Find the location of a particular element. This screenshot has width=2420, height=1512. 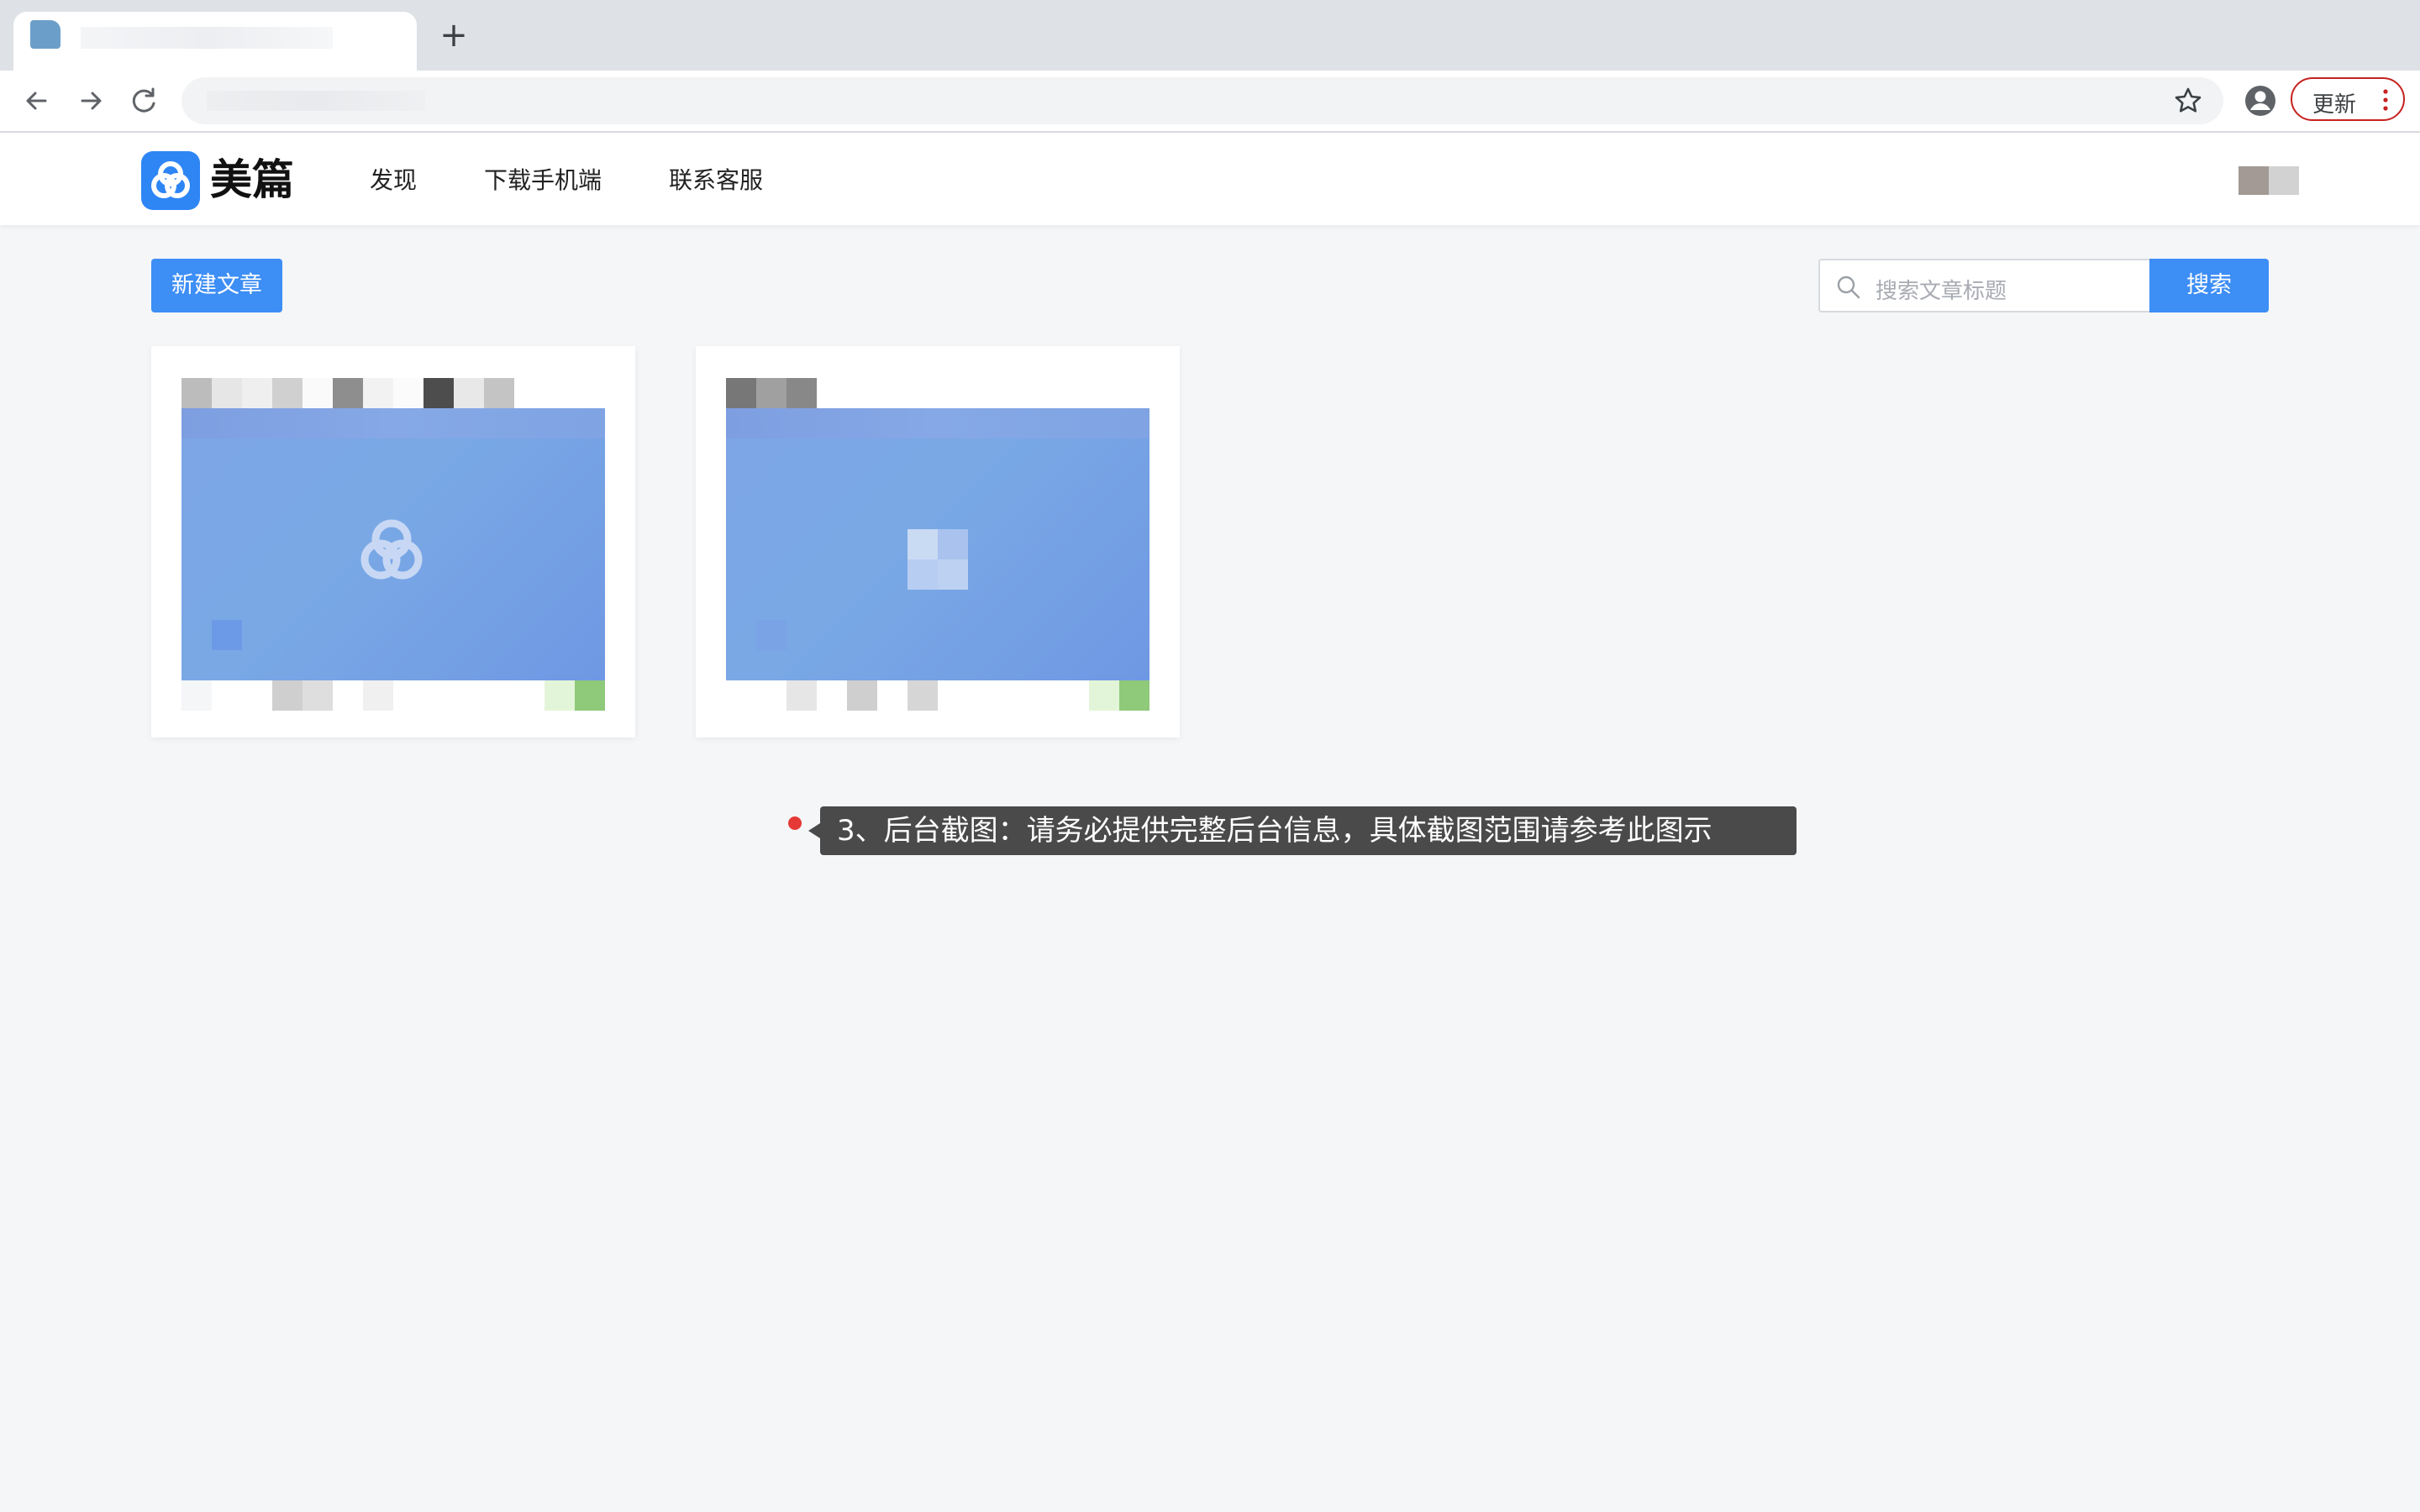

nav-discover: 发现 is located at coordinates (393, 180).